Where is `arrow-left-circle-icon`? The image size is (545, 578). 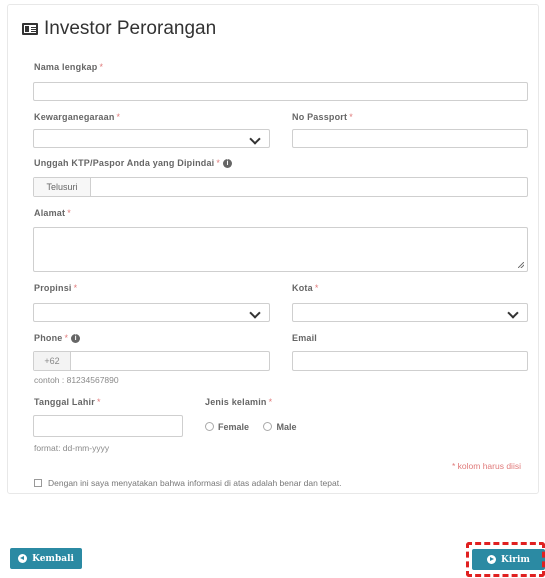
arrow-left-circle-icon is located at coordinates (23, 558).